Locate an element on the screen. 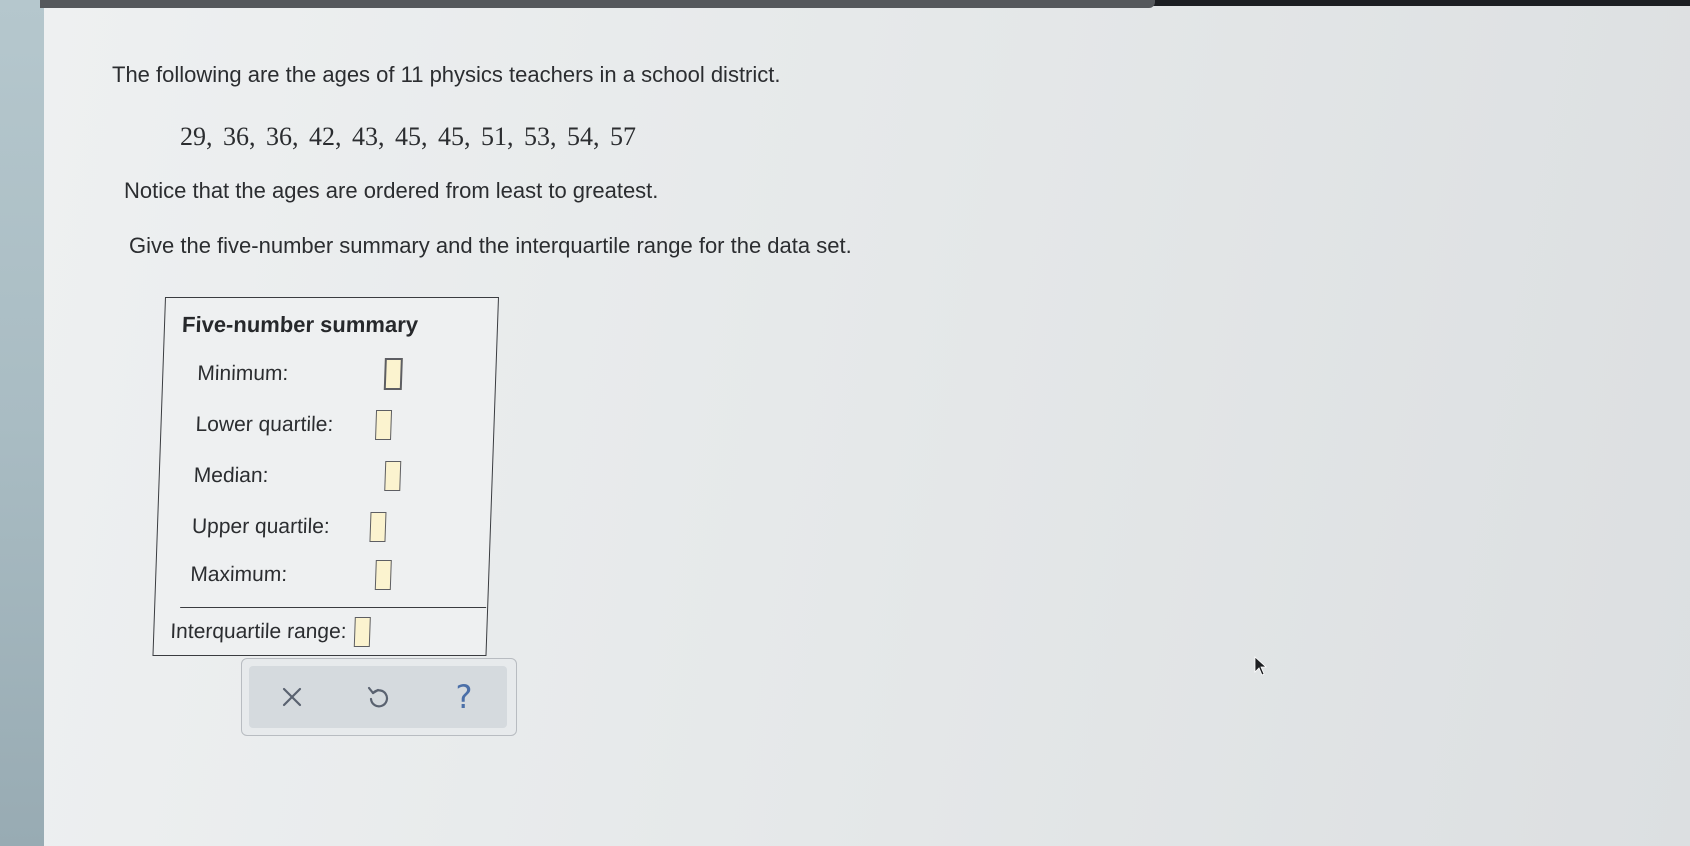  close-icon is located at coordinates (292, 697).